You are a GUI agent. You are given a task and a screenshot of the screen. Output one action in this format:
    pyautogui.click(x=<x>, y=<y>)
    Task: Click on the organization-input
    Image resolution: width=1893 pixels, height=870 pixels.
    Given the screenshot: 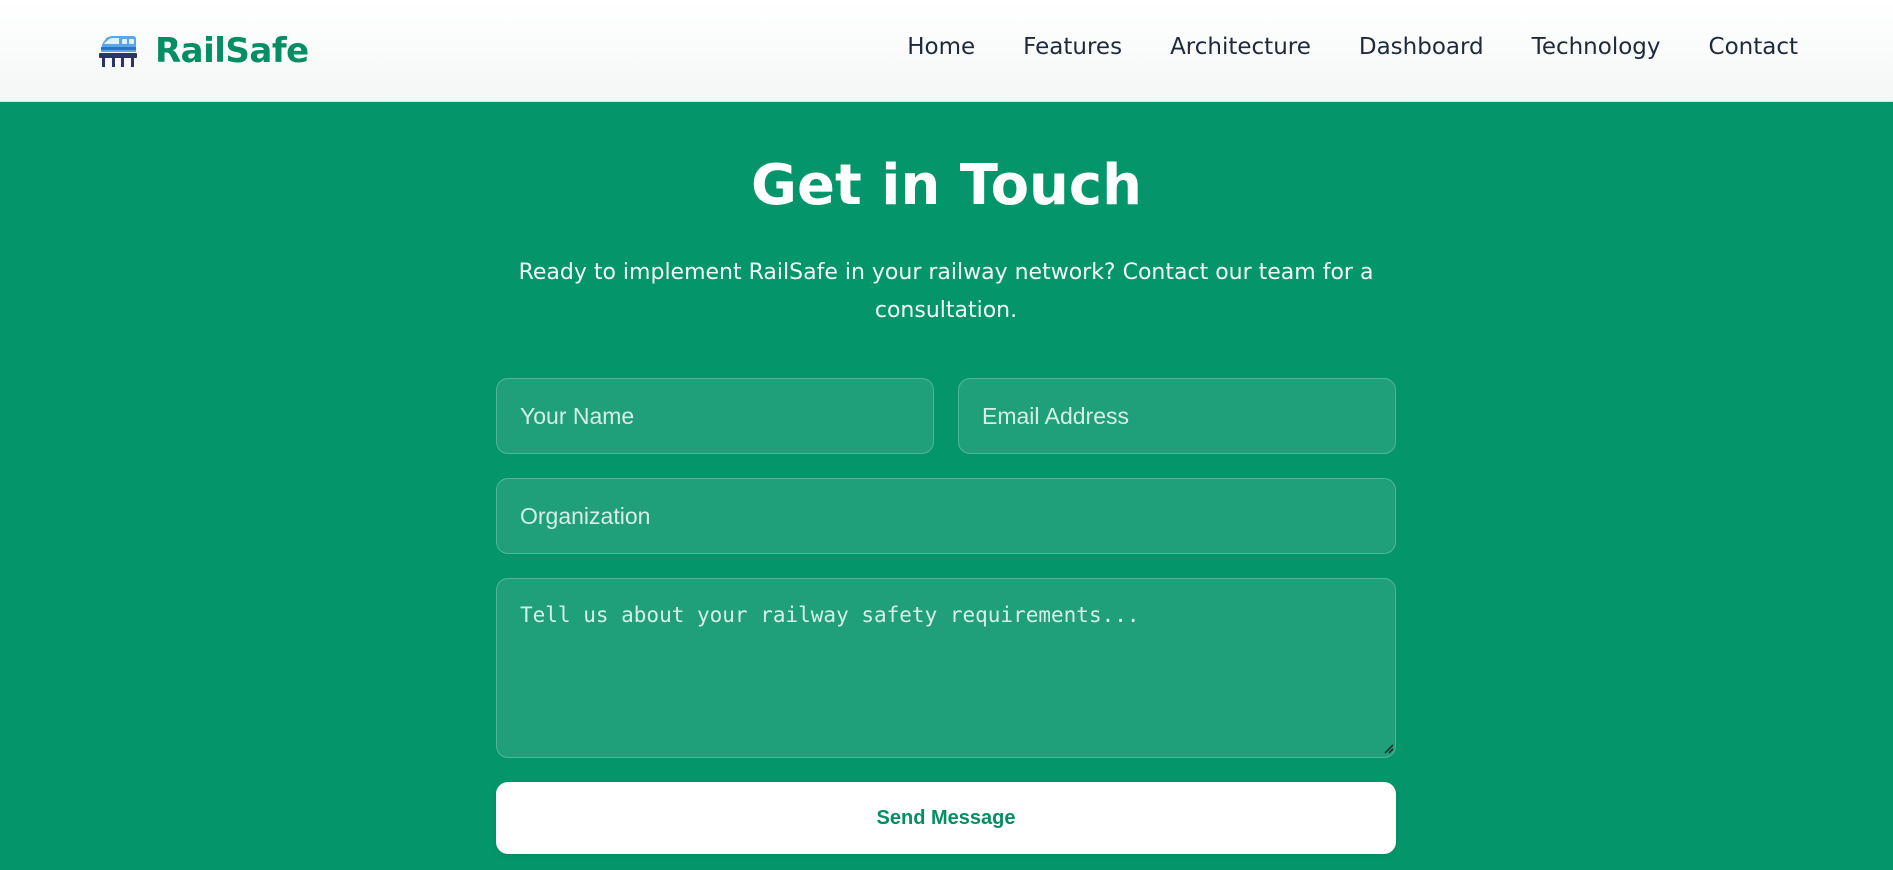 What is the action you would take?
    pyautogui.click(x=946, y=516)
    